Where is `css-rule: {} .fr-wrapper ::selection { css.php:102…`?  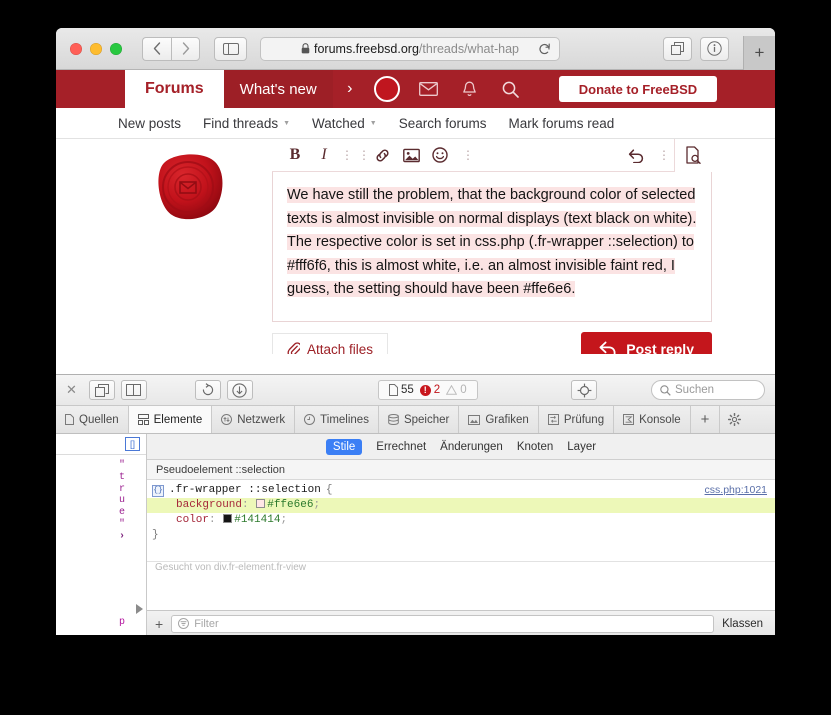 css-rule: {} .fr-wrapper ::selection { css.php:102… is located at coordinates (461, 511).